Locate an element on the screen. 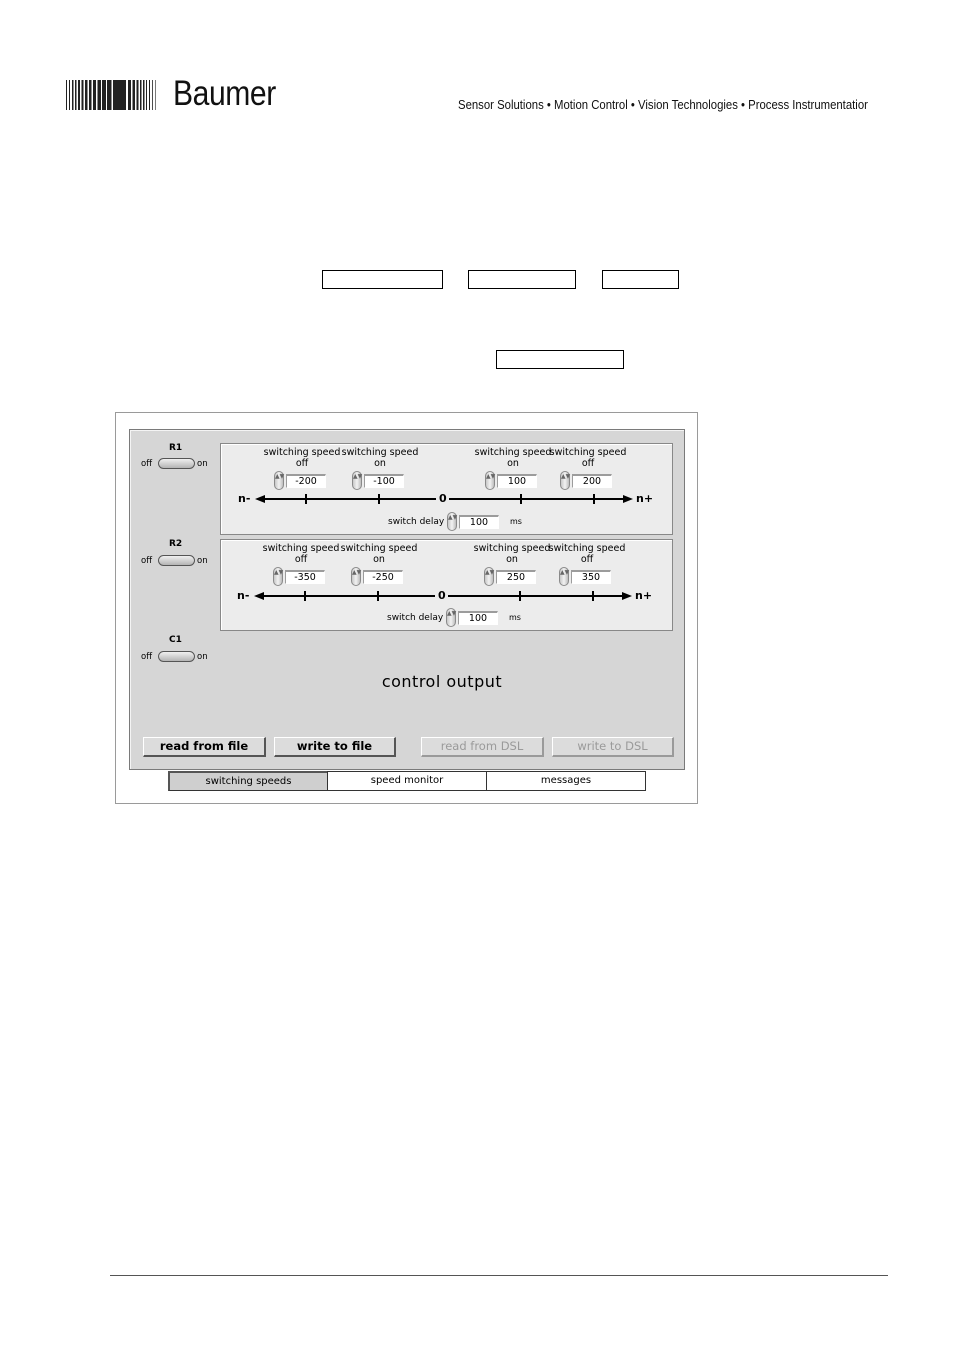 This screenshot has height=1350, width=954. footer-rule is located at coordinates (499, 1275).